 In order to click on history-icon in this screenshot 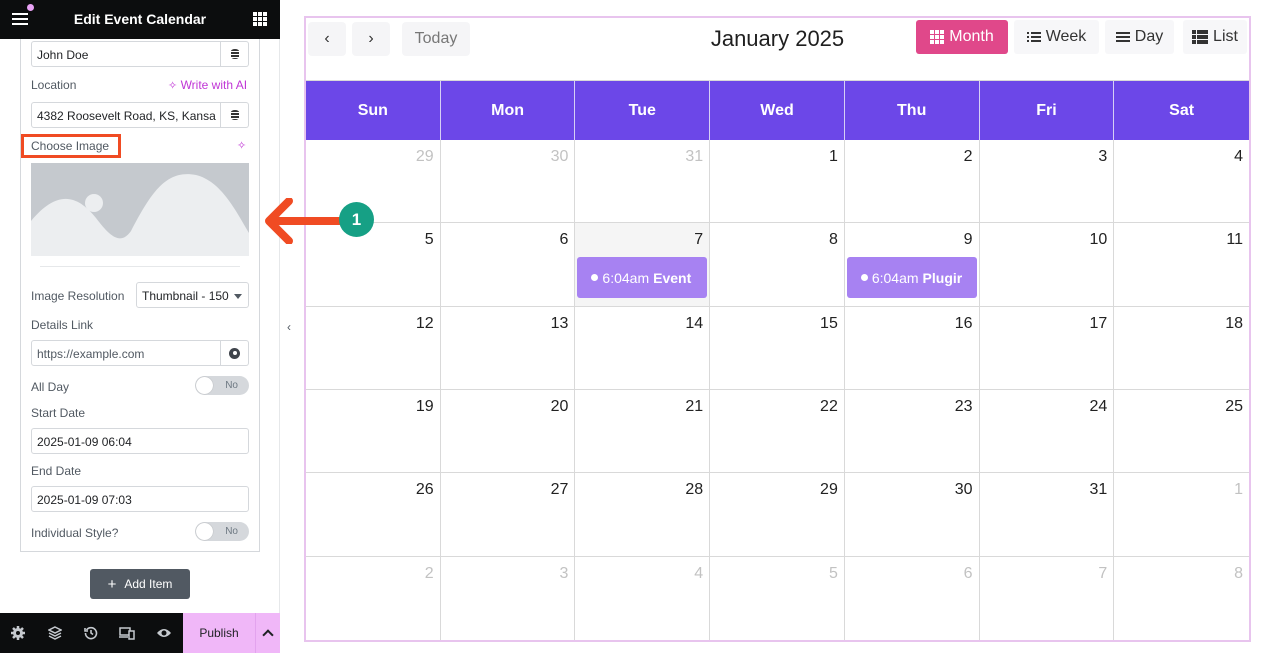, I will do `click(91, 633)`.